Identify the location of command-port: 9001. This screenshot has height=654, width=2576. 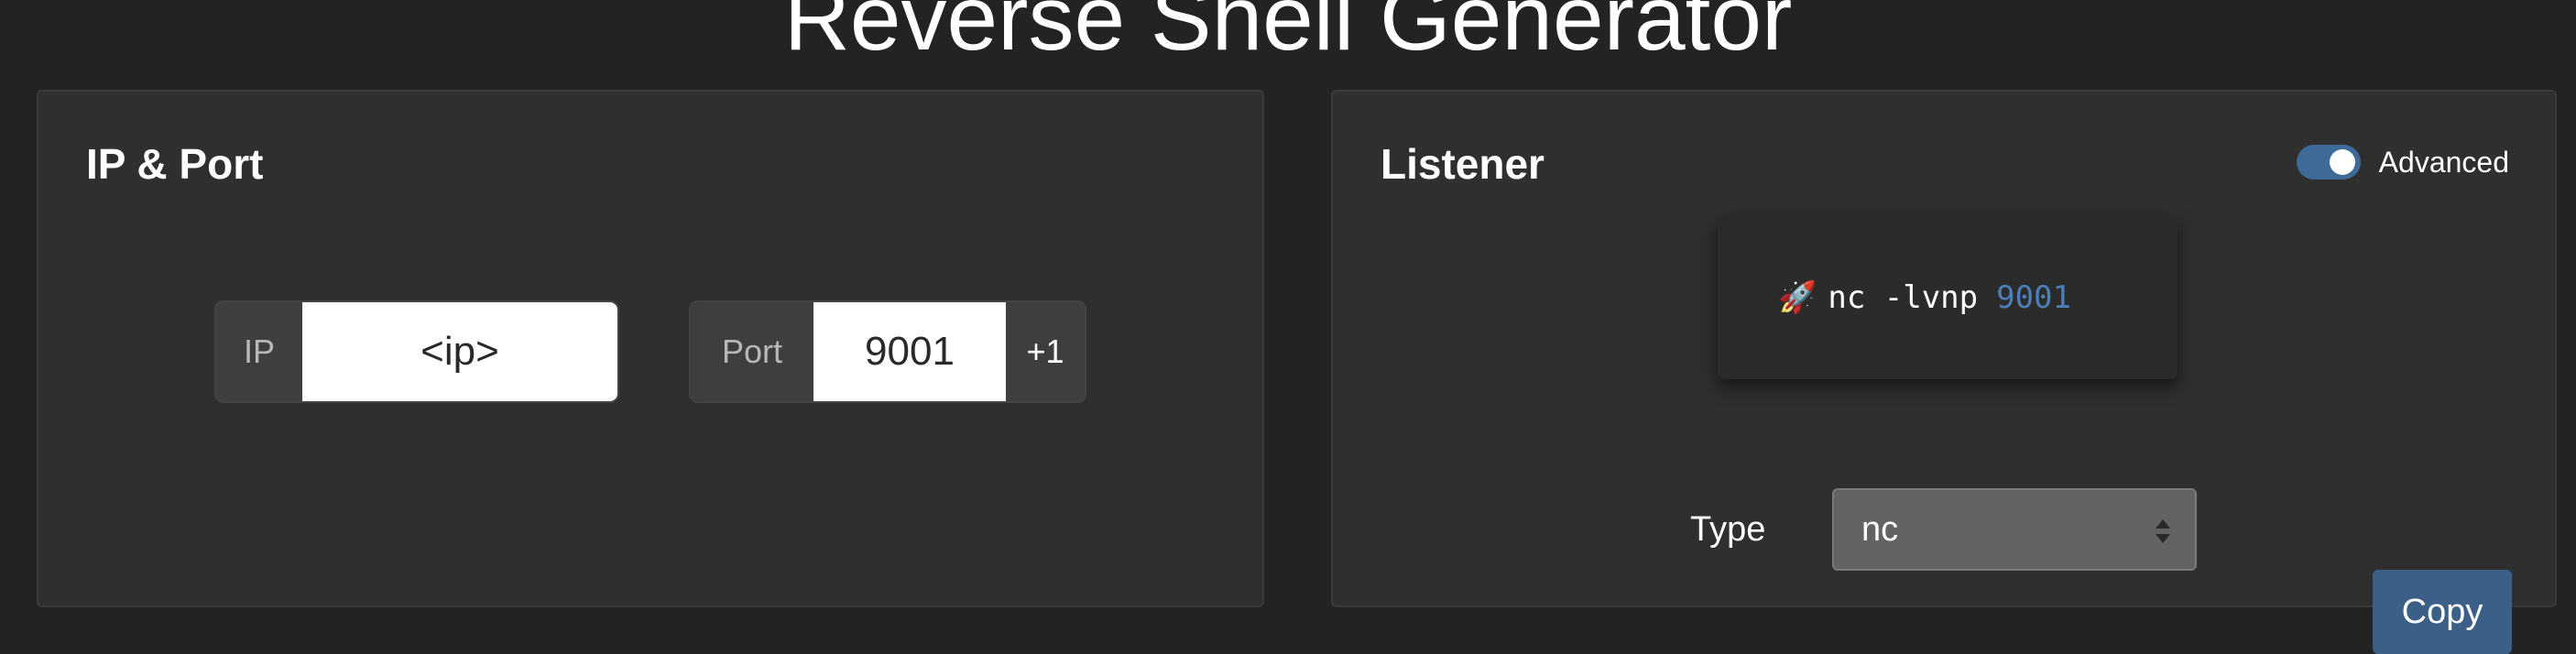
(2034, 297).